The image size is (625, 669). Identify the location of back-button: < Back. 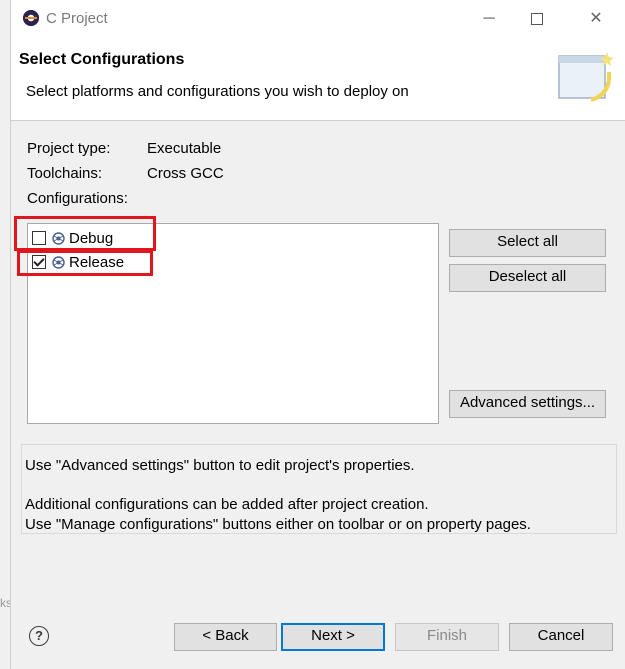
(225, 637).